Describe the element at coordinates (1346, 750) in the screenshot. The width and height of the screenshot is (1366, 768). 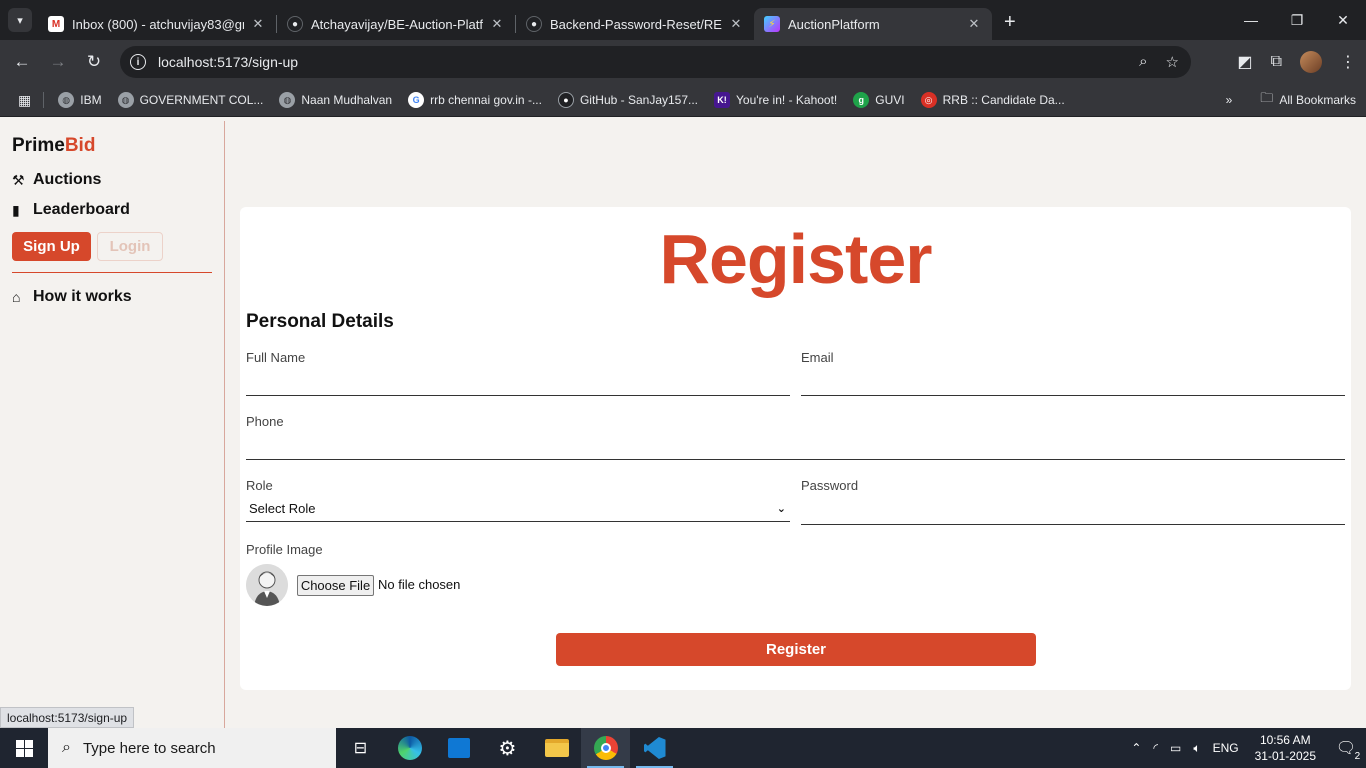
I see `notification-icon: 🗨︎ 2` at that location.